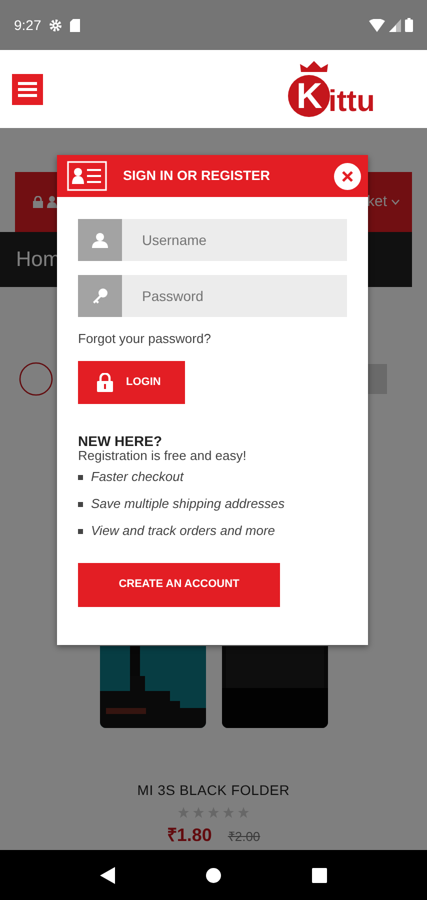 The image size is (427, 900). Describe the element at coordinates (189, 835) in the screenshot. I see `product-price: ₹1.80` at that location.